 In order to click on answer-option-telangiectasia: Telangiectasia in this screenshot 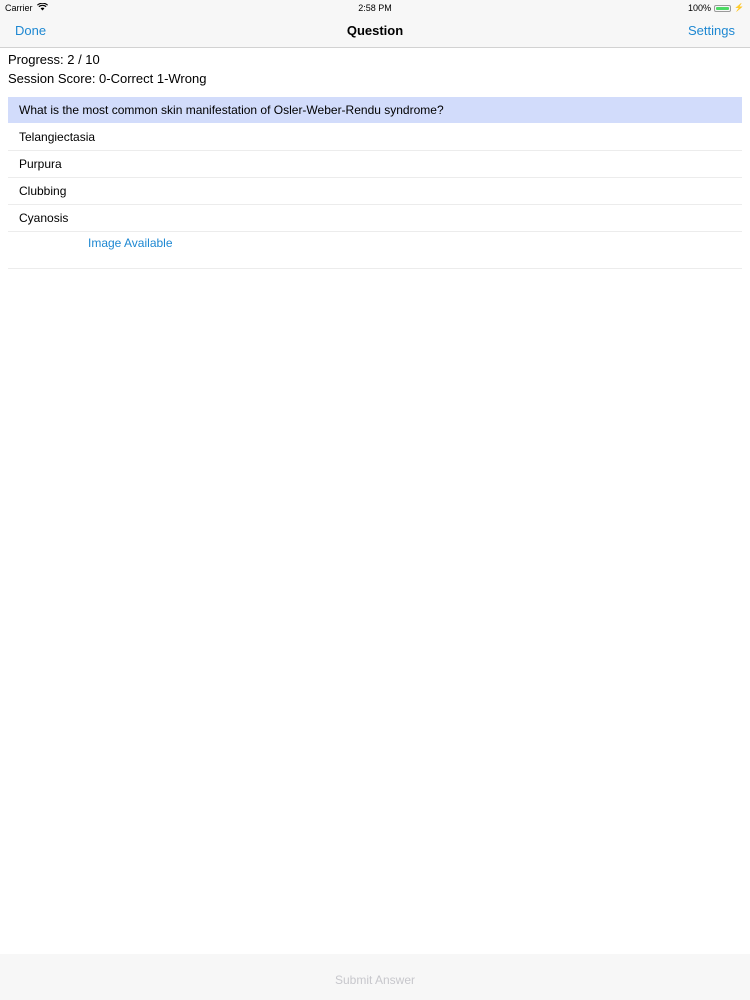, I will do `click(375, 137)`.